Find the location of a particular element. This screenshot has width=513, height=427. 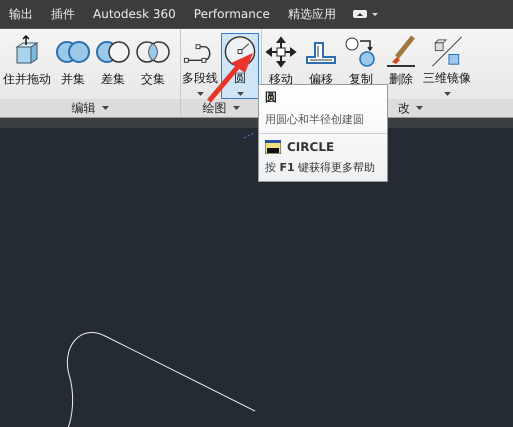

dashed-line is located at coordinates (249, 135).